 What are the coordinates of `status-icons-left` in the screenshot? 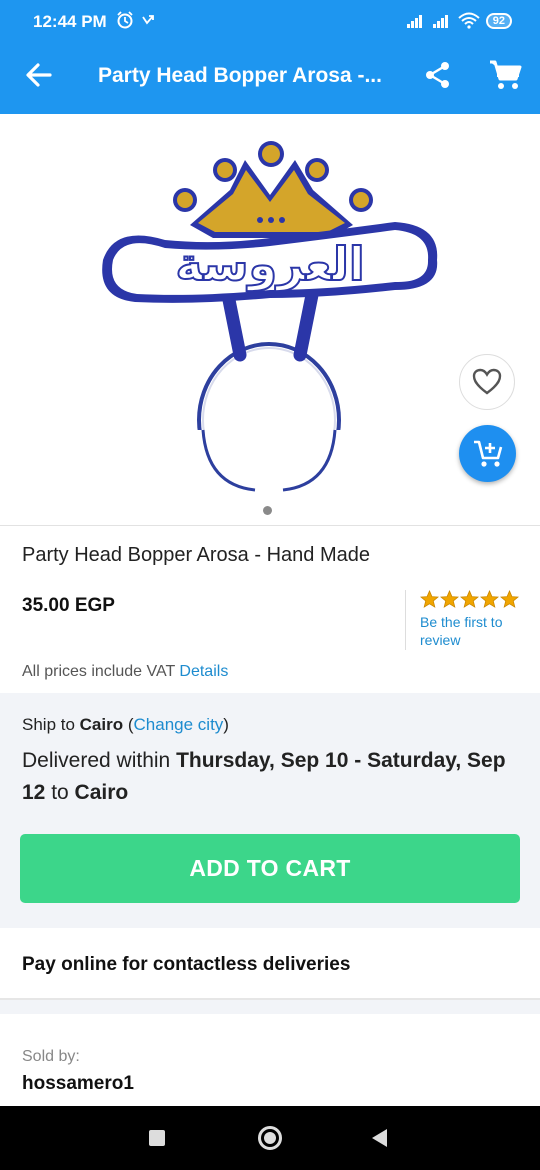 It's located at (136, 23).